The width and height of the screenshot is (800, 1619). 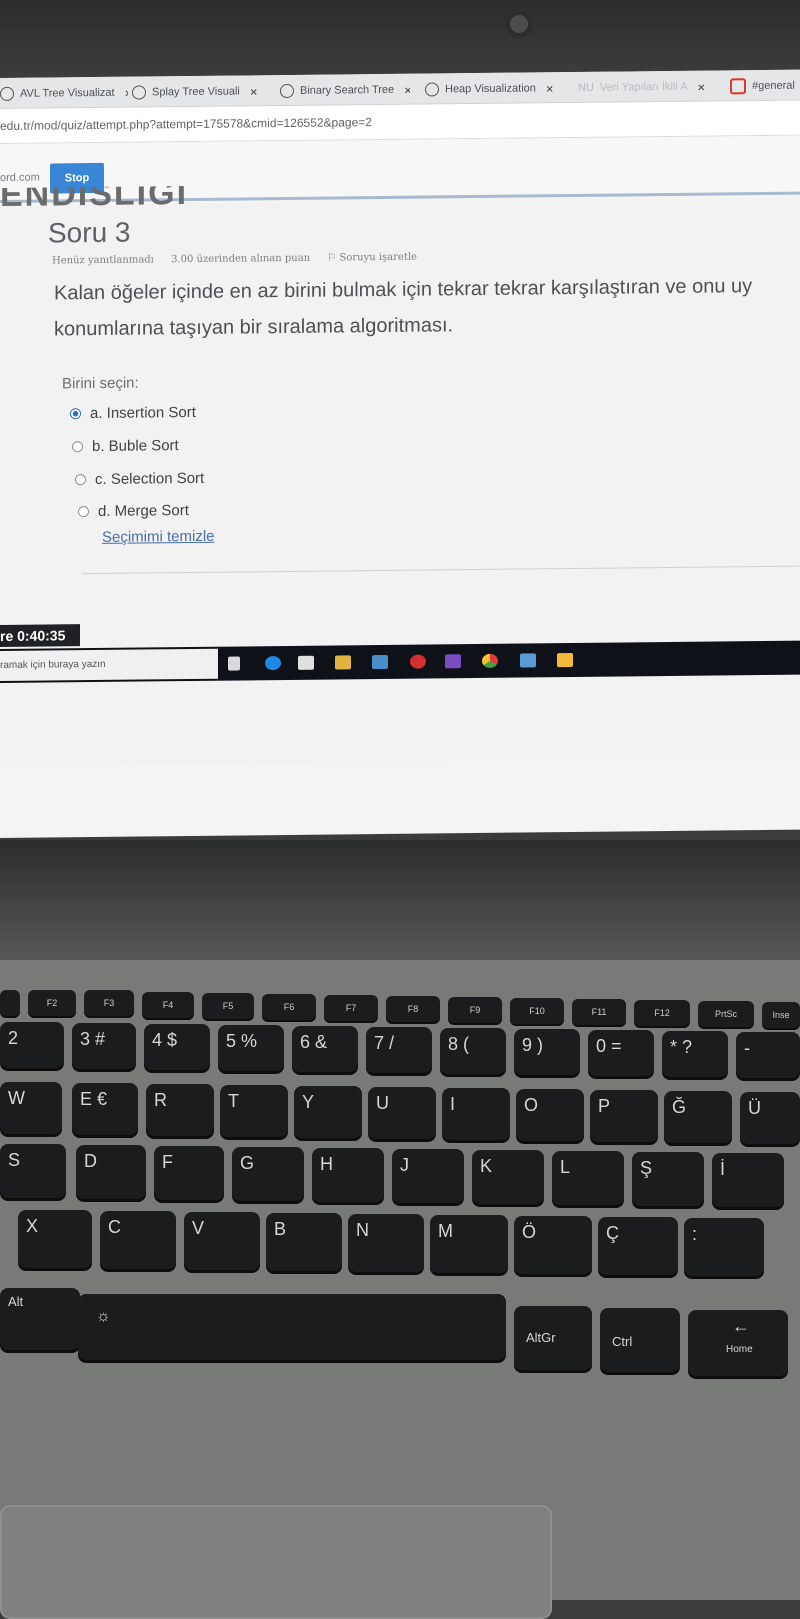 What do you see at coordinates (276, 1562) in the screenshot?
I see `touchpad` at bounding box center [276, 1562].